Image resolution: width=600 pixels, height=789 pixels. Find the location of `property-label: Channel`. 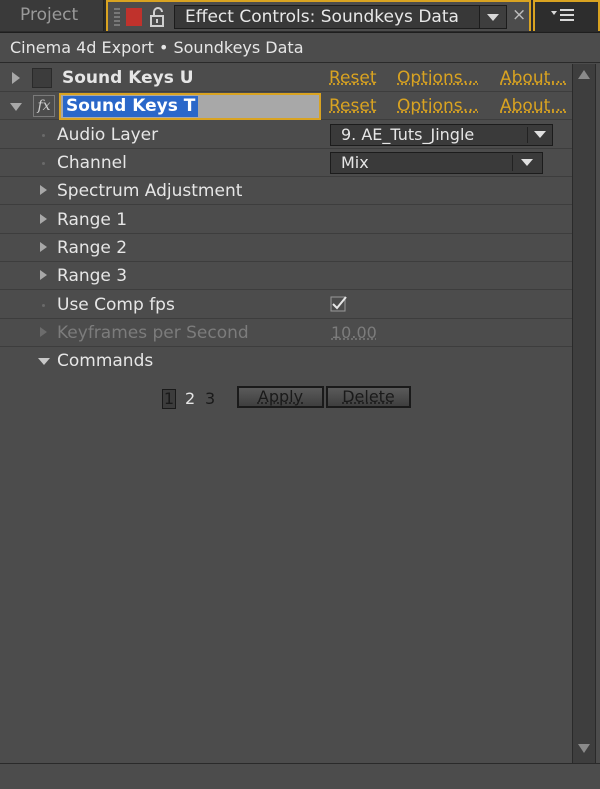

property-label: Channel is located at coordinates (92, 163).